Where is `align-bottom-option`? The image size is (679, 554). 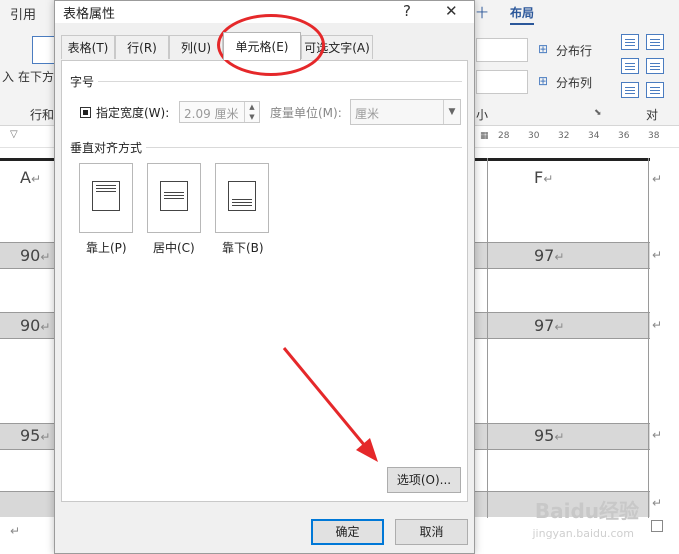
align-bottom-option is located at coordinates (242, 198).